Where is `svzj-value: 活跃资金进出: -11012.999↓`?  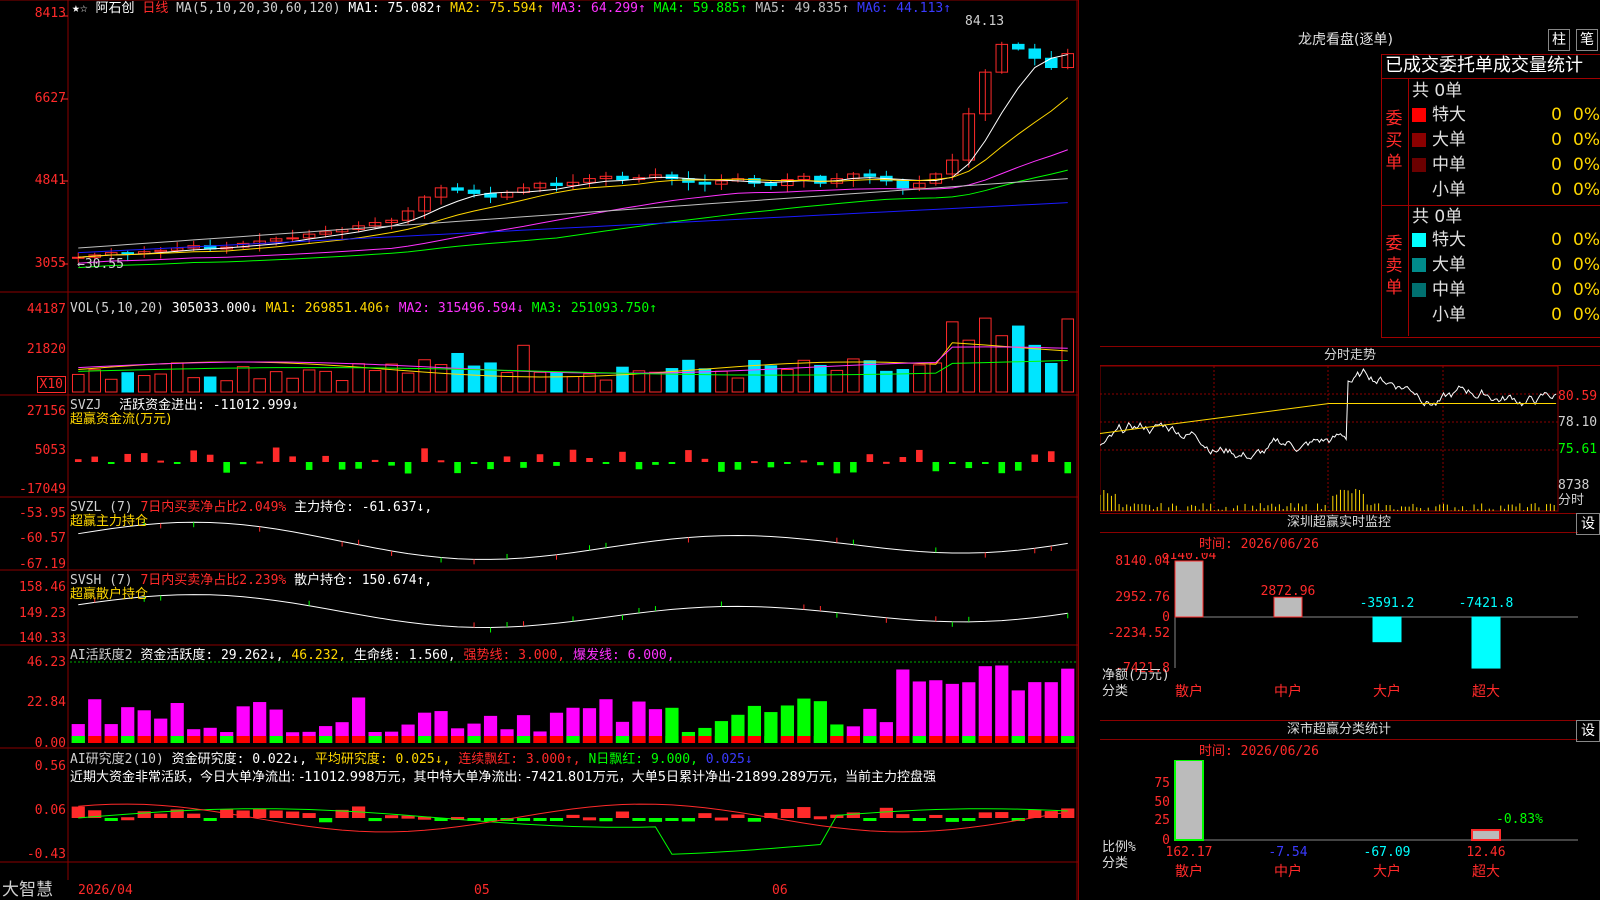 svzj-value: 活跃资金进出: -11012.999↓ is located at coordinates (209, 405).